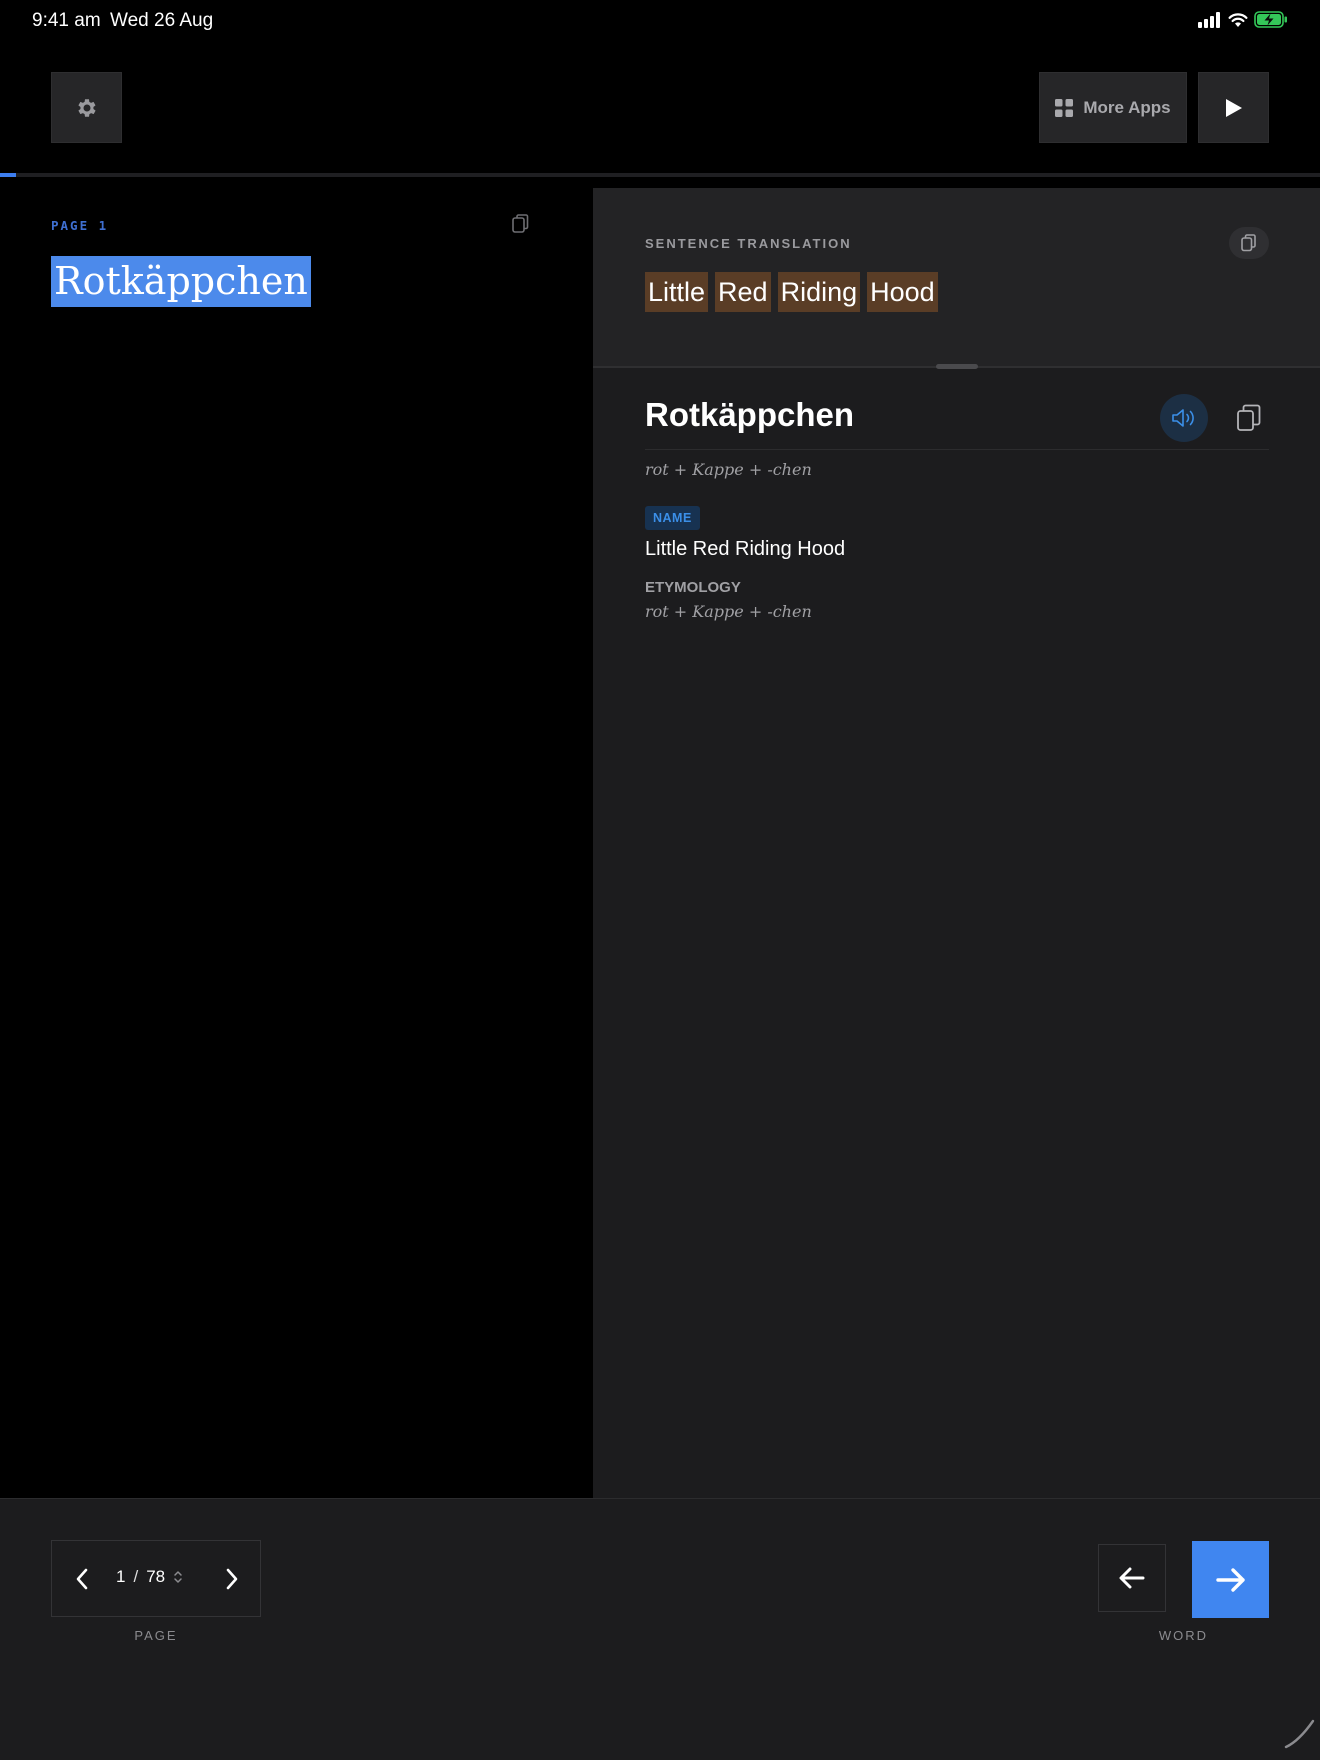 This screenshot has width=1320, height=1760. Describe the element at coordinates (660, 20) in the screenshot. I see `status-bar: 9:41 am Wed 26 Aug` at that location.